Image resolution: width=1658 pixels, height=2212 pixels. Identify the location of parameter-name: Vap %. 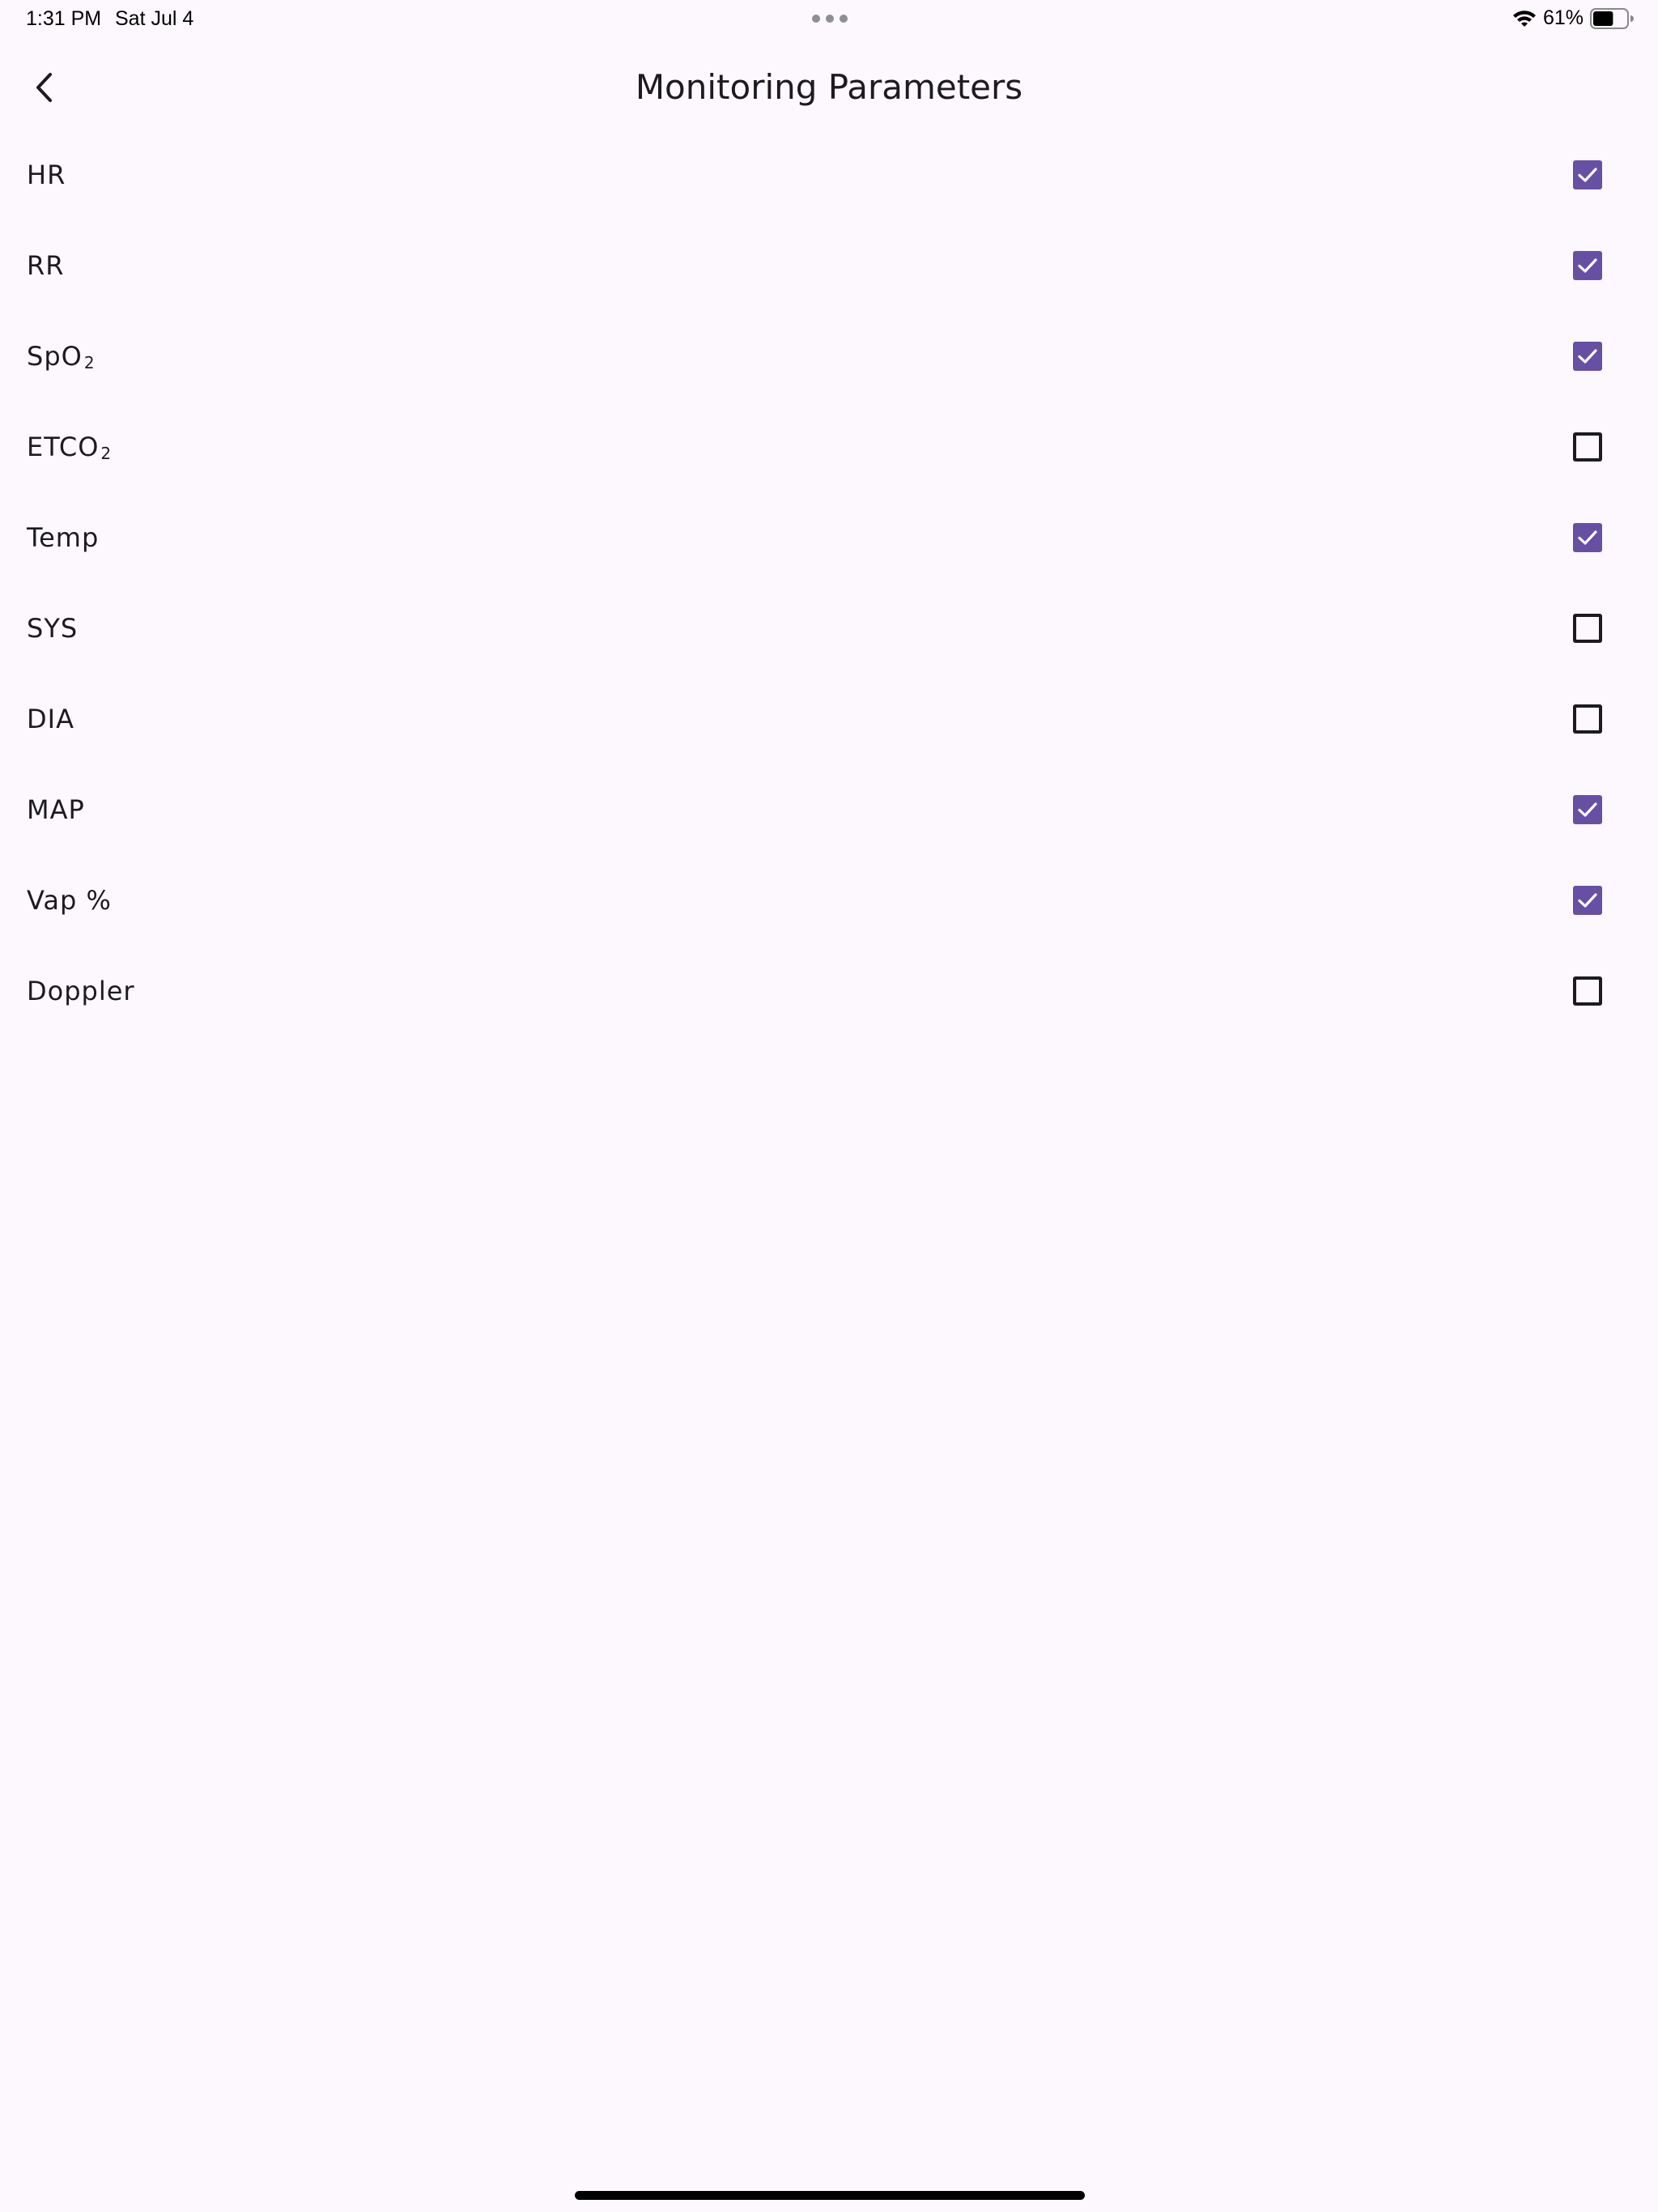
(69, 901).